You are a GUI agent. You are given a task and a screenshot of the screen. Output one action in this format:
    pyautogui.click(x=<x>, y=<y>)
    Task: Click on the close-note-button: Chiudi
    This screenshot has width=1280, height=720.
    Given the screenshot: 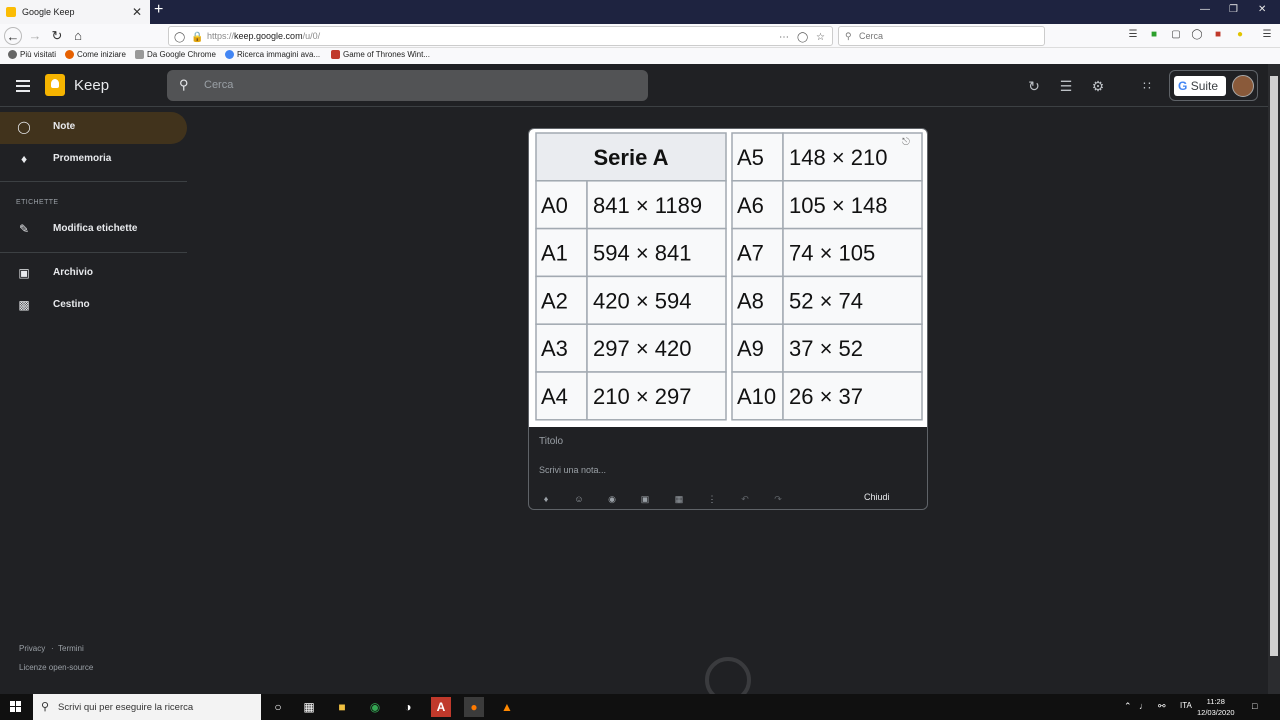 What is the action you would take?
    pyautogui.click(x=877, y=497)
    